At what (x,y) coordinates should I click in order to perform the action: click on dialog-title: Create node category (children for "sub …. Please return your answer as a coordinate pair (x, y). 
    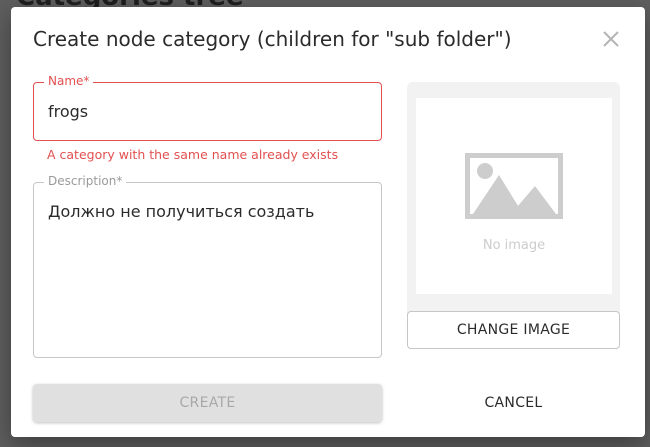
    Looking at the image, I should click on (272, 39).